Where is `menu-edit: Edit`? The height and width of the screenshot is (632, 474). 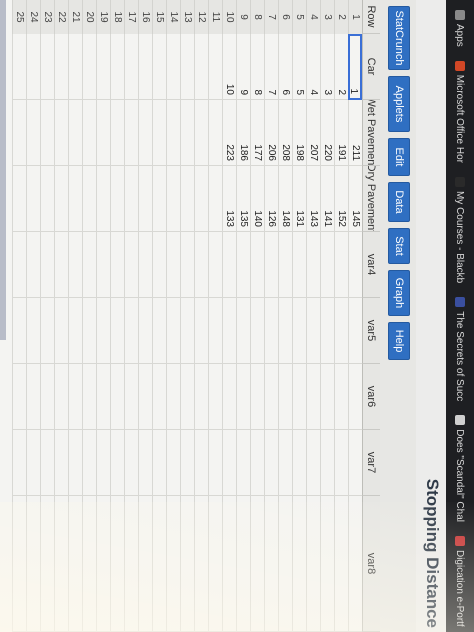 menu-edit: Edit is located at coordinates (399, 157).